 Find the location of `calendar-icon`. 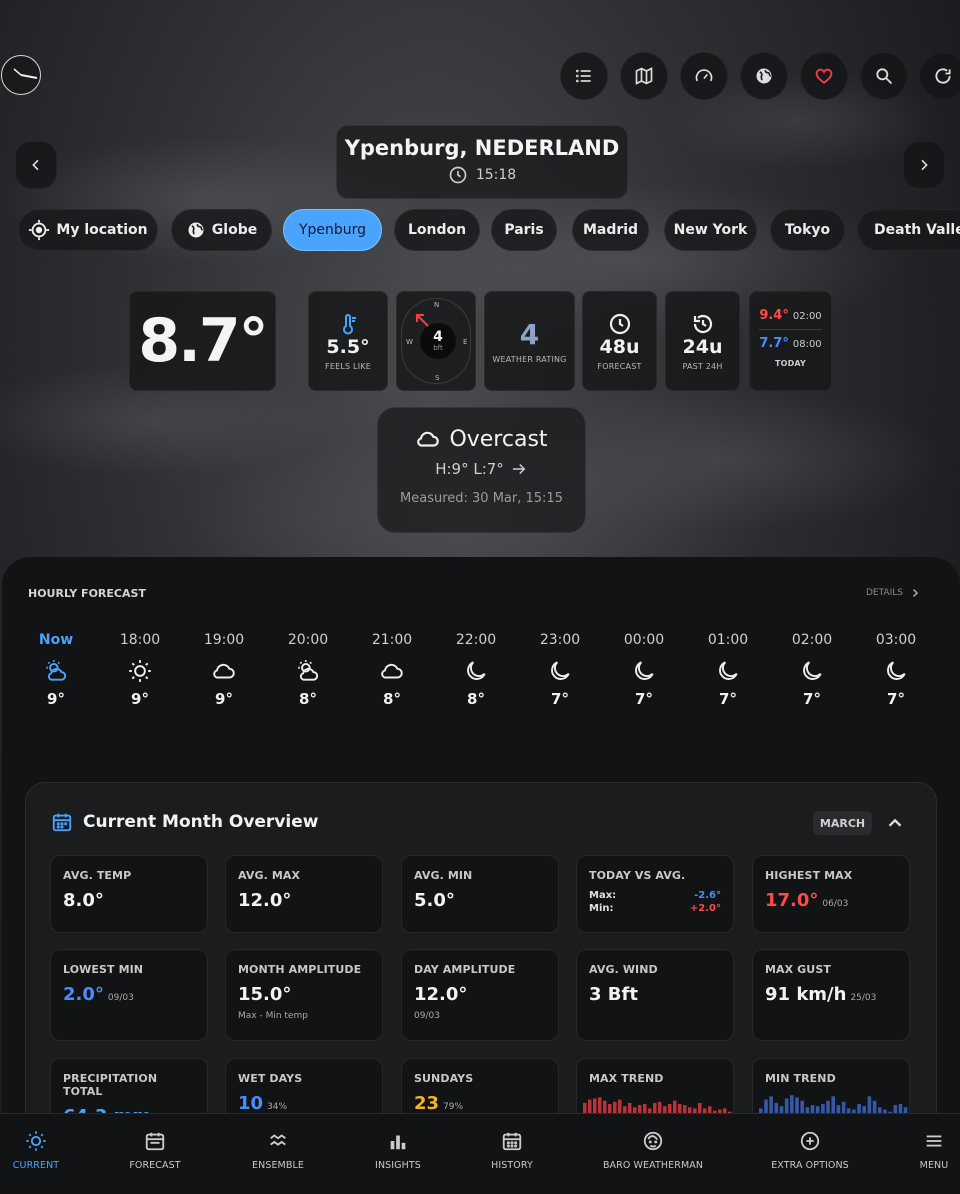

calendar-icon is located at coordinates (155, 1141).